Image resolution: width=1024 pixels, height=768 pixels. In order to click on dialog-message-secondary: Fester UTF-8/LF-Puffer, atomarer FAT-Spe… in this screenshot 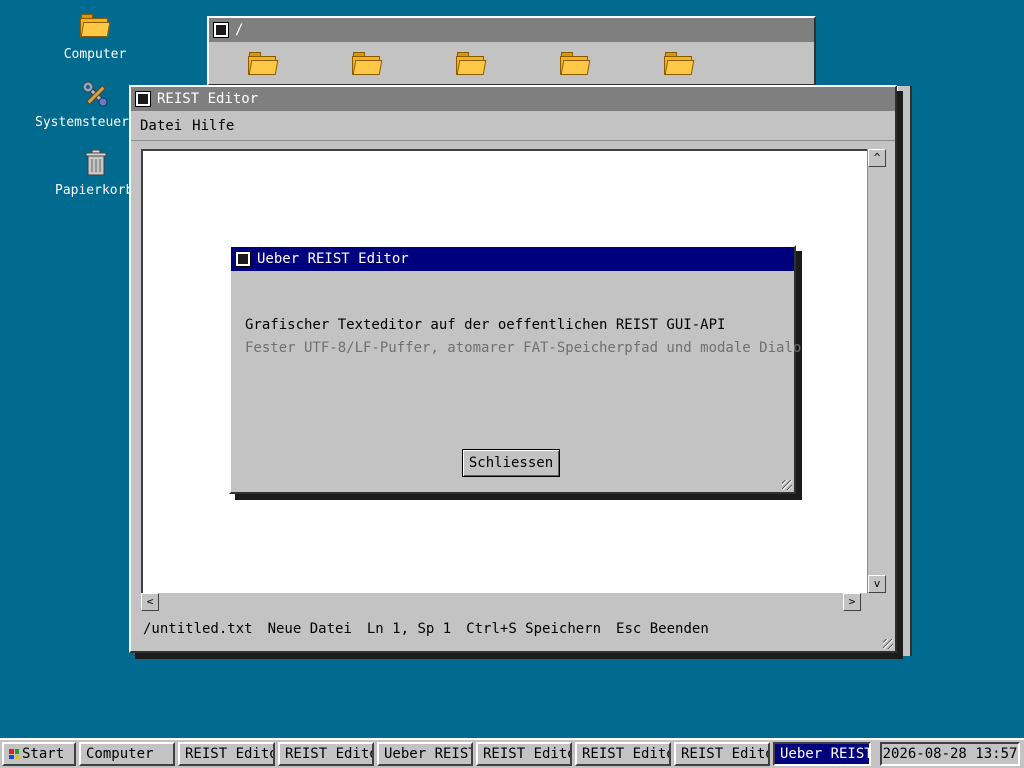, I will do `click(523, 348)`.